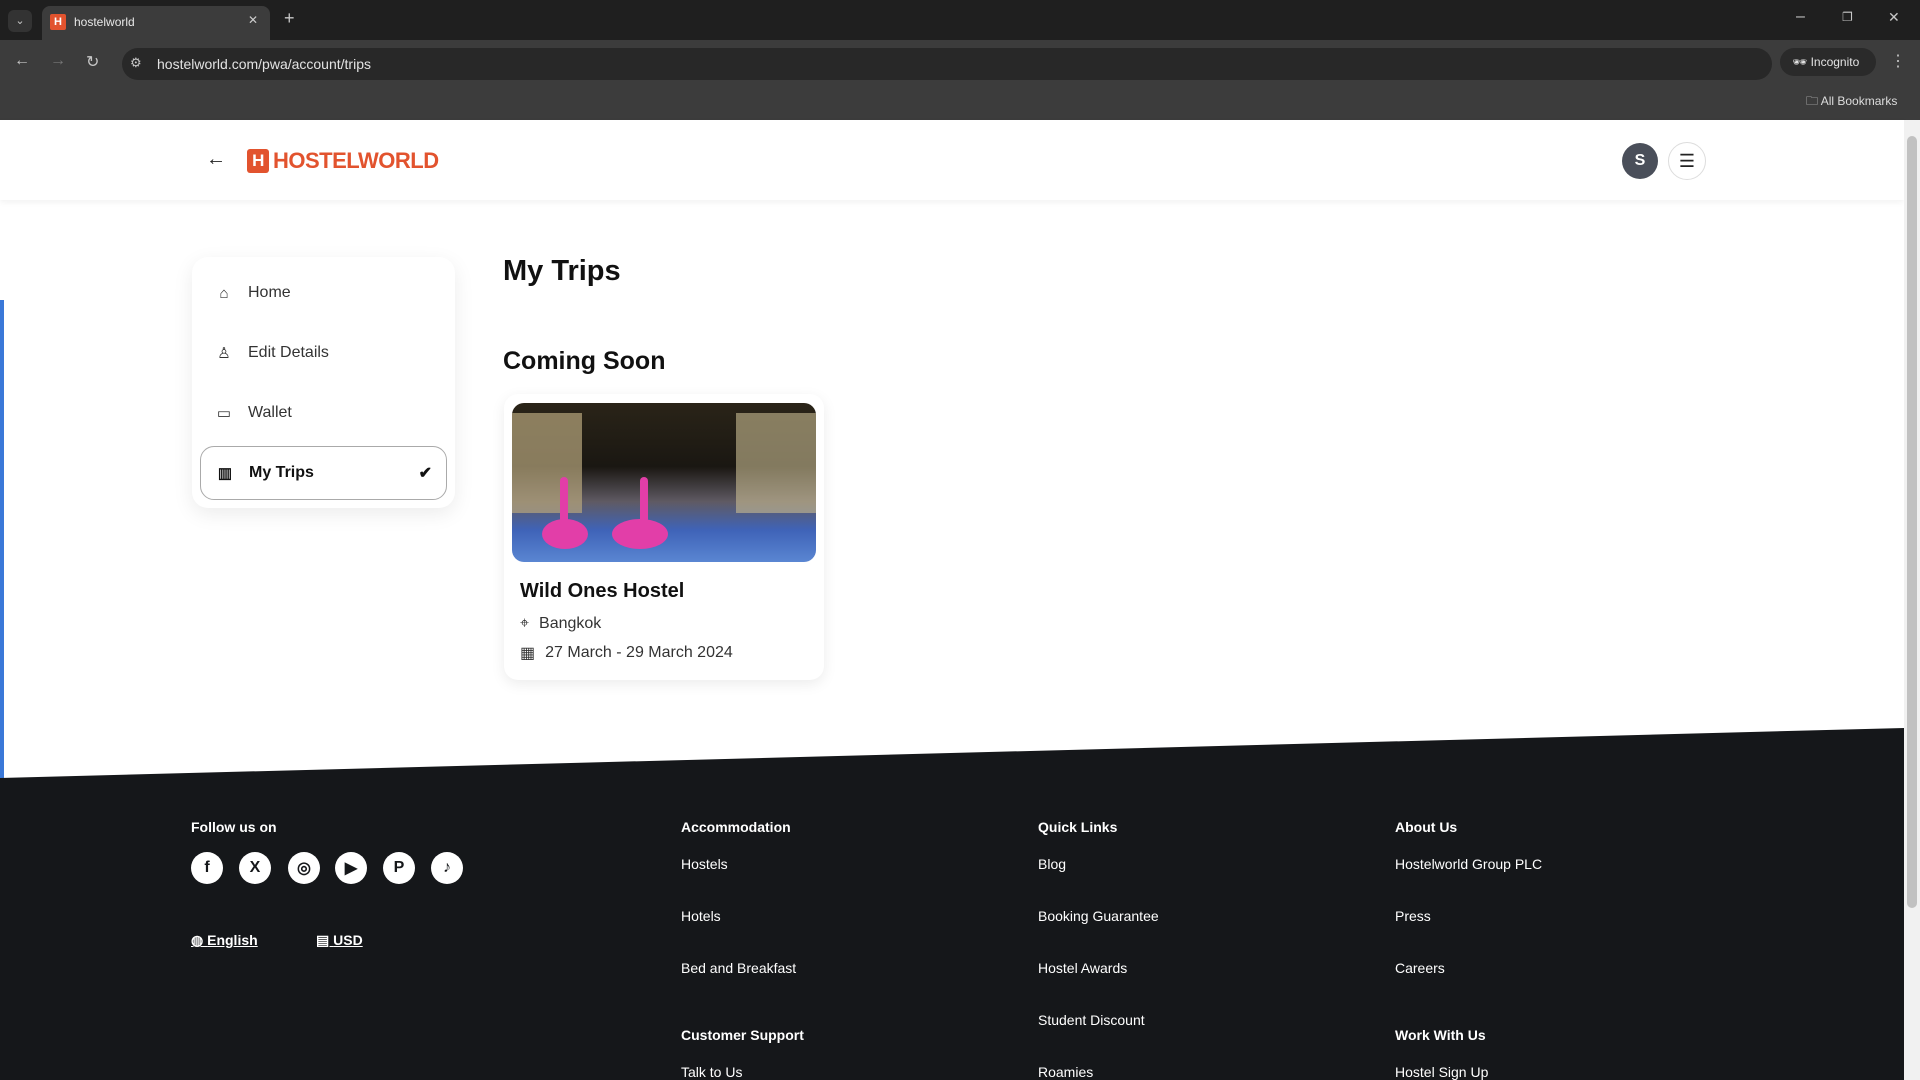 This screenshot has width=1920, height=1080. Describe the element at coordinates (1441, 1072) in the screenshot. I see `footer-link-hostel-sign-up: Hostel Sign Up` at that location.